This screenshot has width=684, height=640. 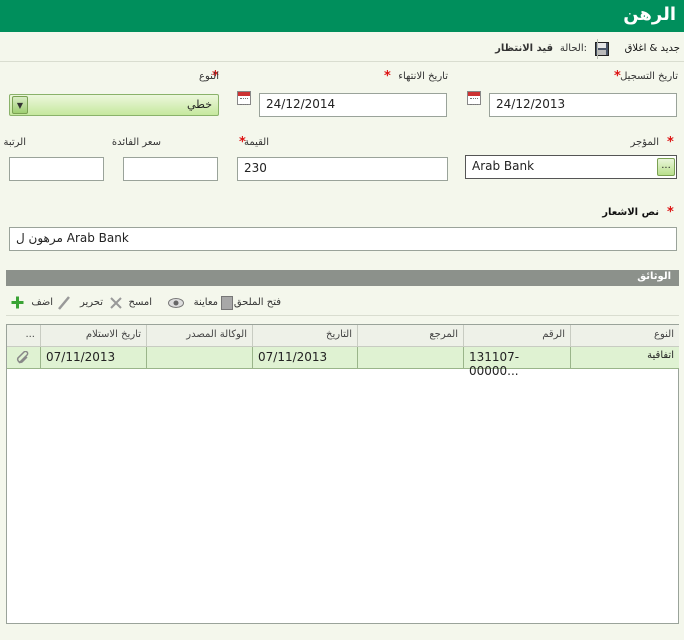 I want to click on notice-text-field: مرهون ل Arab Bank, so click(x=343, y=239).